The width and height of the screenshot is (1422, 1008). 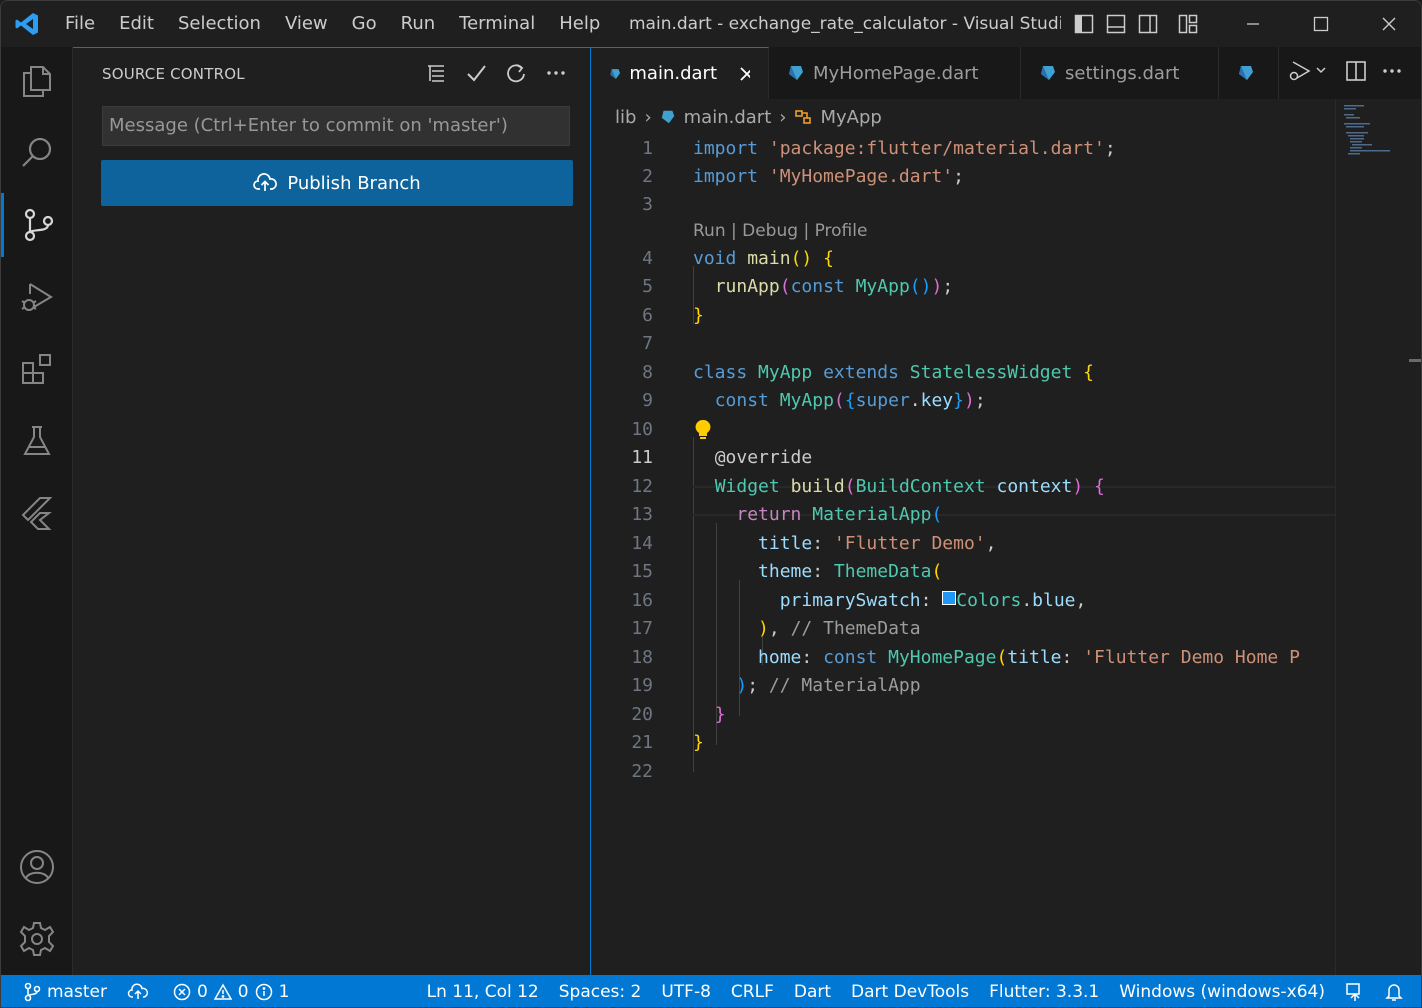 What do you see at coordinates (963, 287) in the screenshot?
I see `code-line: 5 runApp(const MyApp());` at bounding box center [963, 287].